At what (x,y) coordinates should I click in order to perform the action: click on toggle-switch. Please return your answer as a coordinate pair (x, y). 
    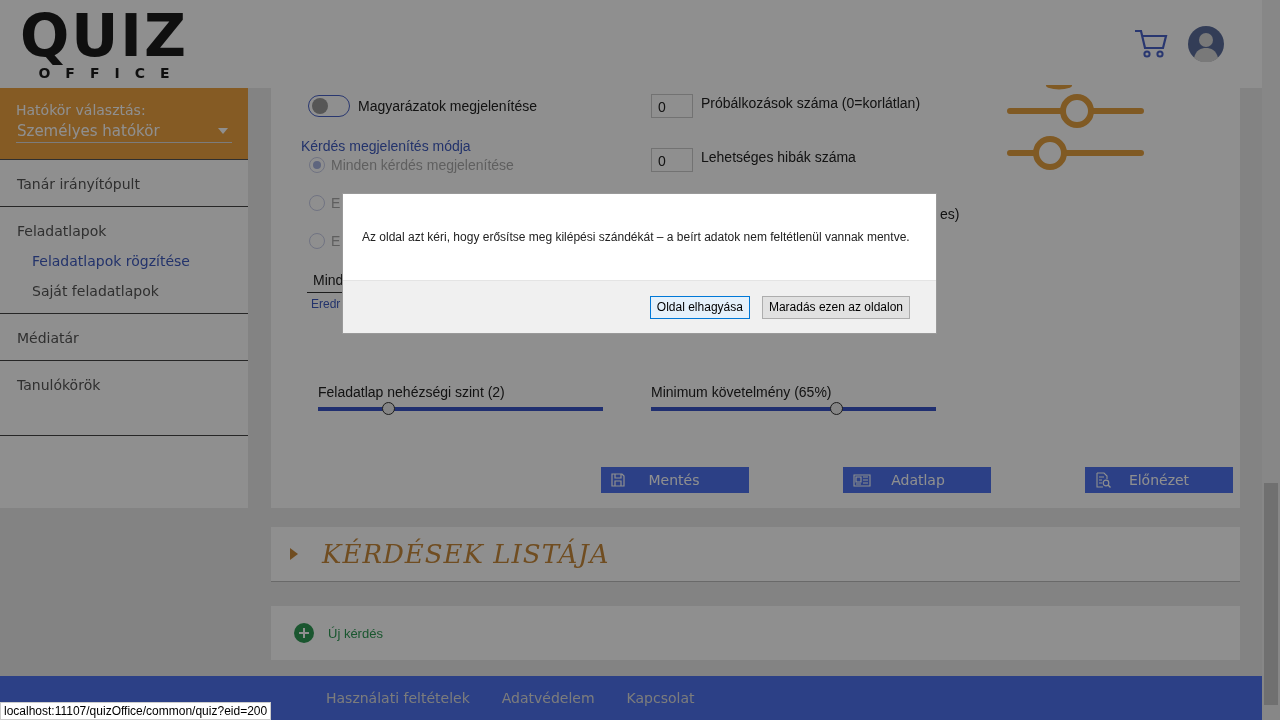
    Looking at the image, I should click on (329, 106).